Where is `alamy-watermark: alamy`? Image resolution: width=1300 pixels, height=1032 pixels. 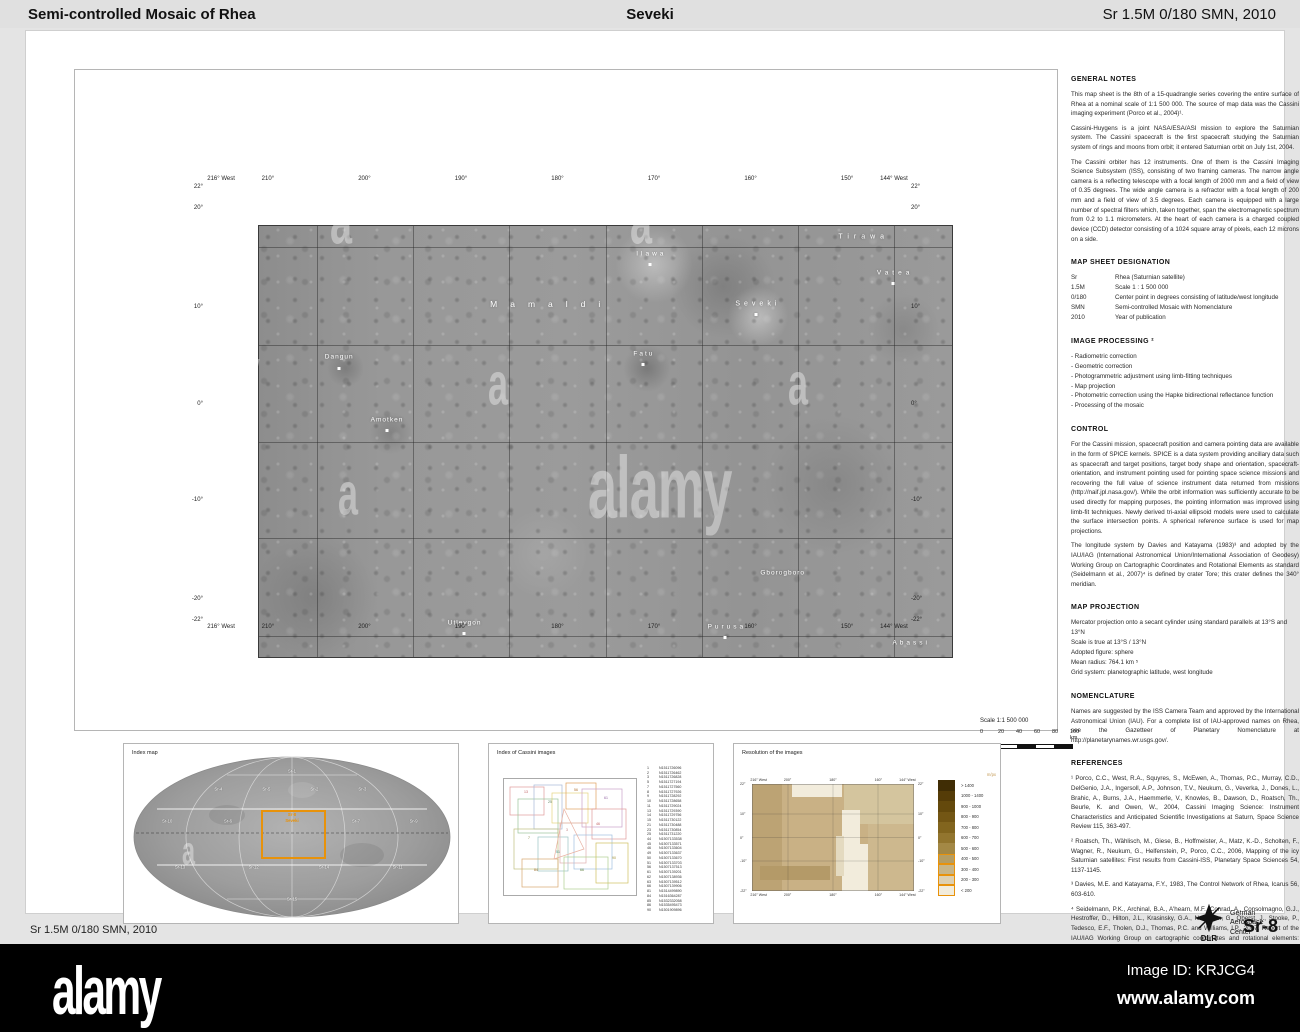 alamy-watermark: alamy is located at coordinates (660, 488).